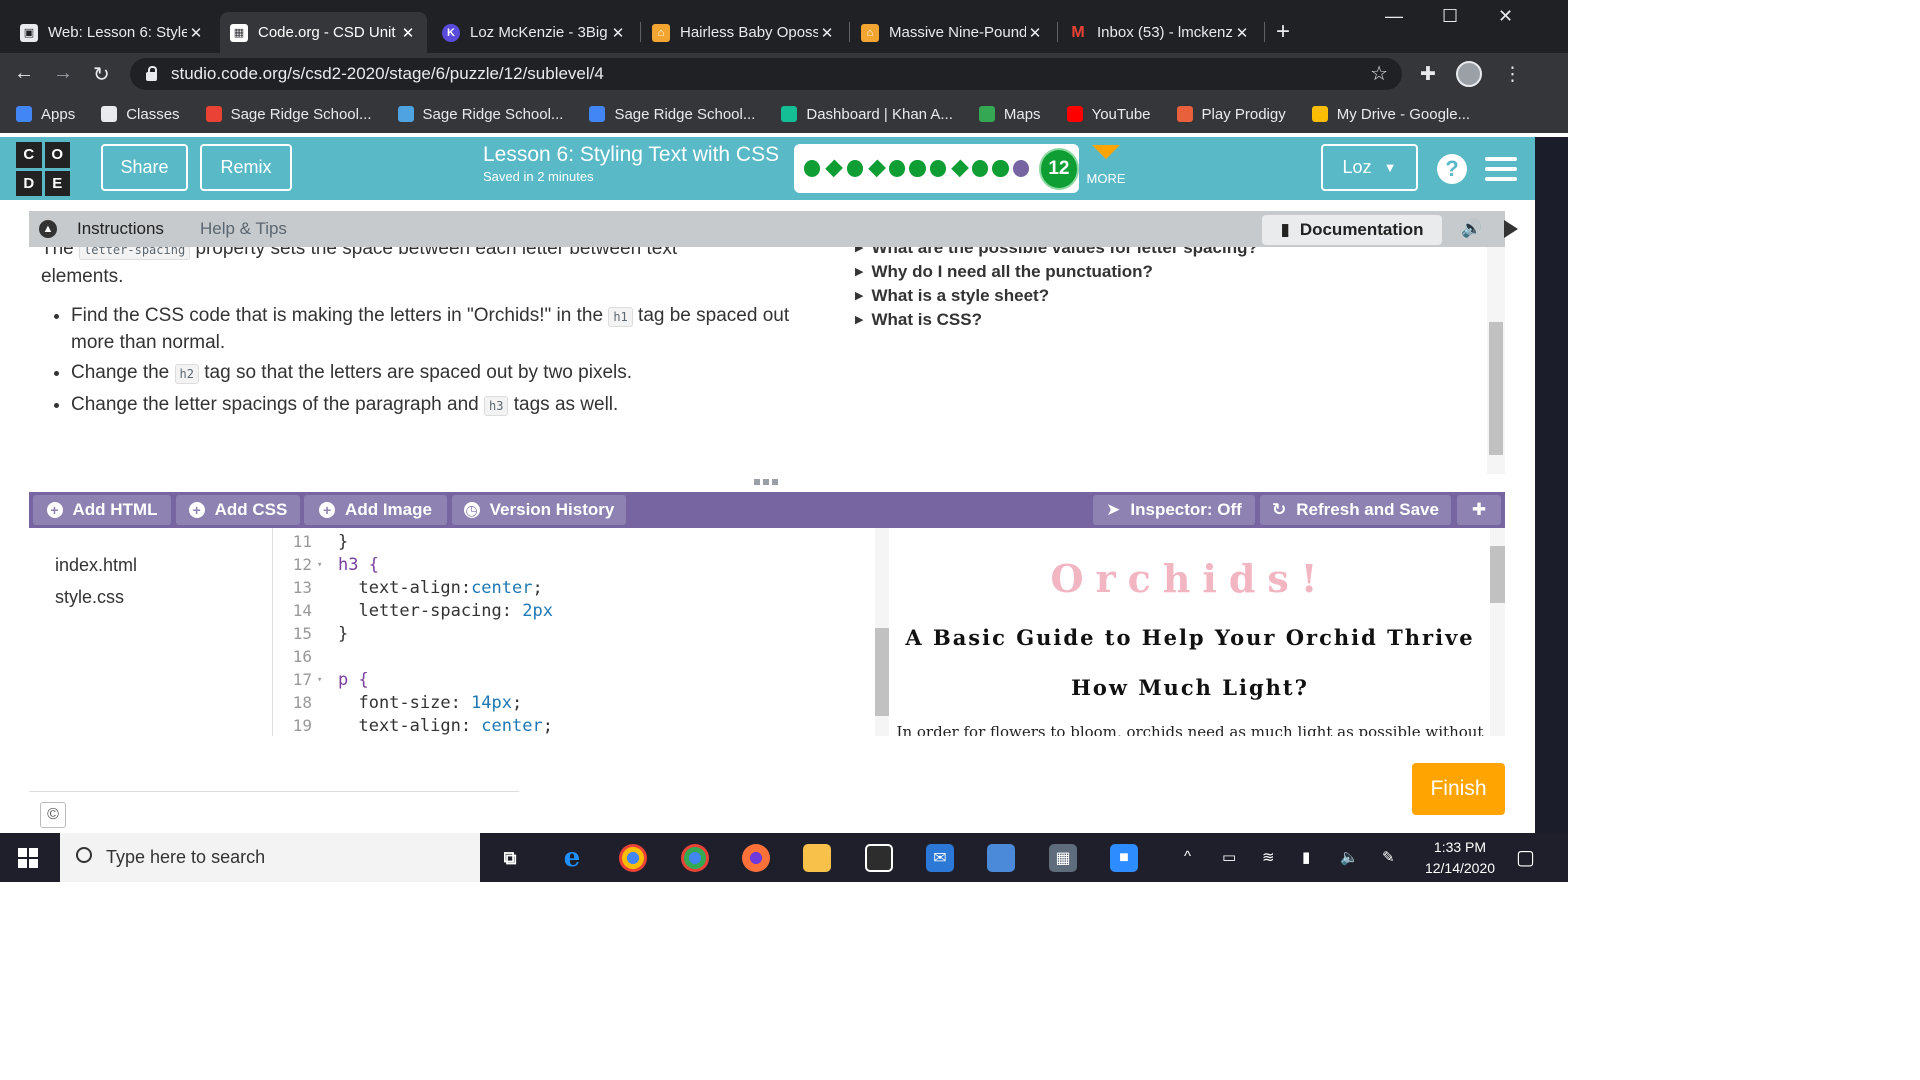 The image size is (1920, 1080). I want to click on instructions-scrollbar, so click(1496, 360).